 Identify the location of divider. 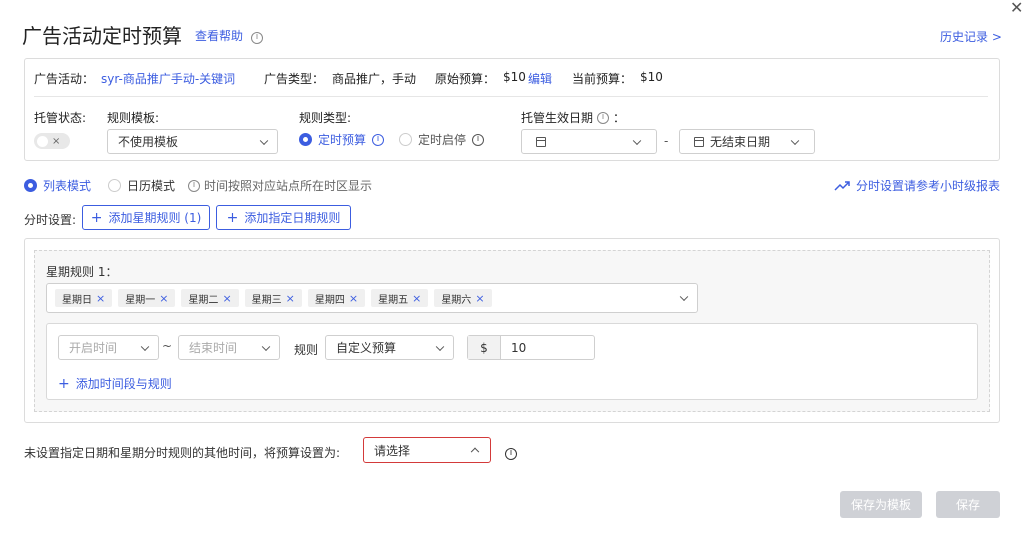
(511, 96).